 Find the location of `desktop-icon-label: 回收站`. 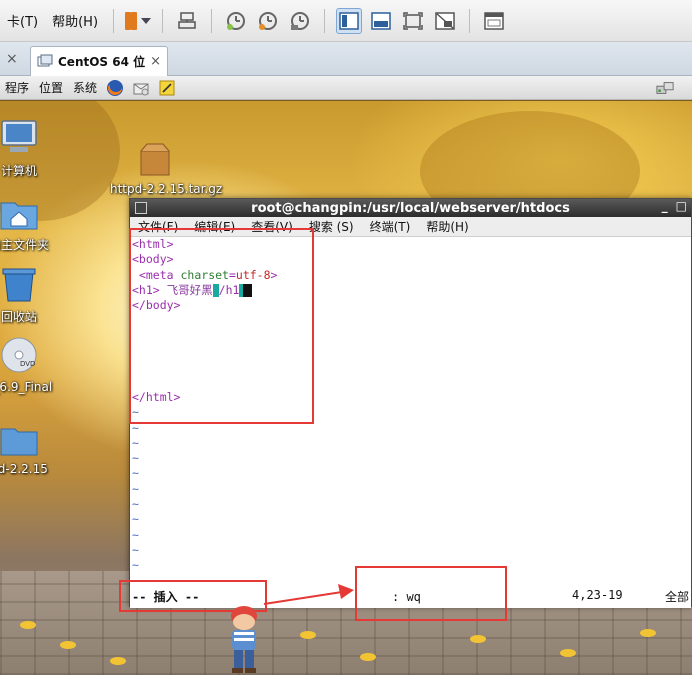

desktop-icon-label: 回收站 is located at coordinates (18, 317).